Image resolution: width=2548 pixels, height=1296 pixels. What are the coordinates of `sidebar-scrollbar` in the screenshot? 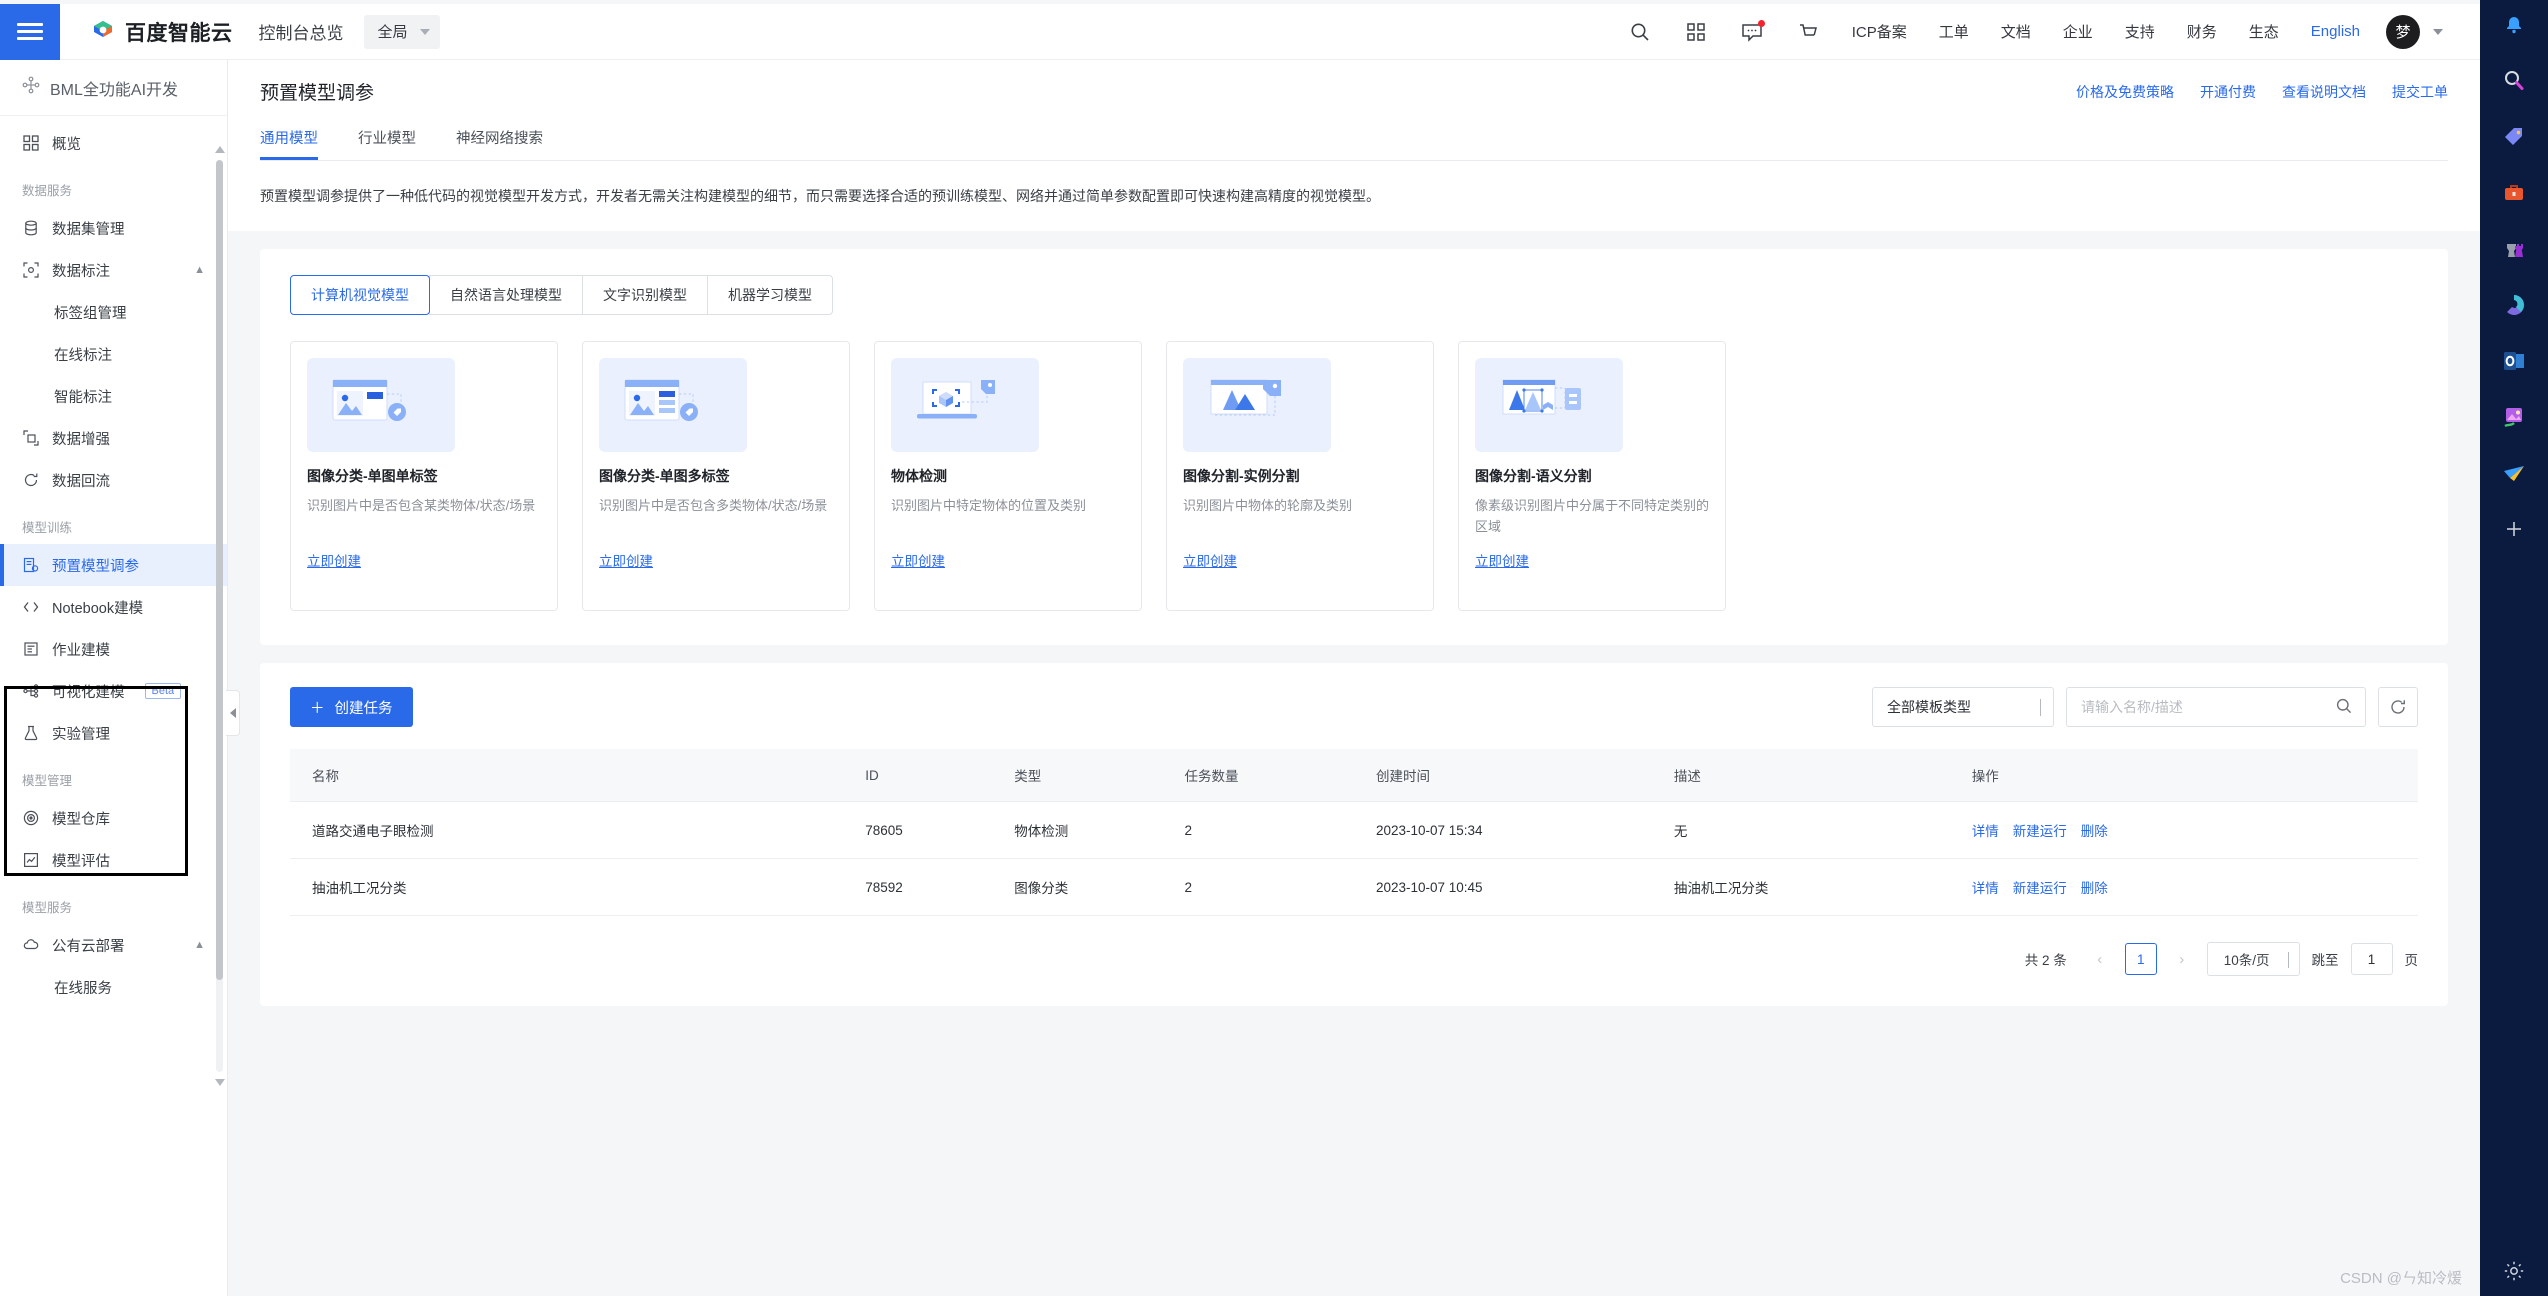 It's located at (220, 616).